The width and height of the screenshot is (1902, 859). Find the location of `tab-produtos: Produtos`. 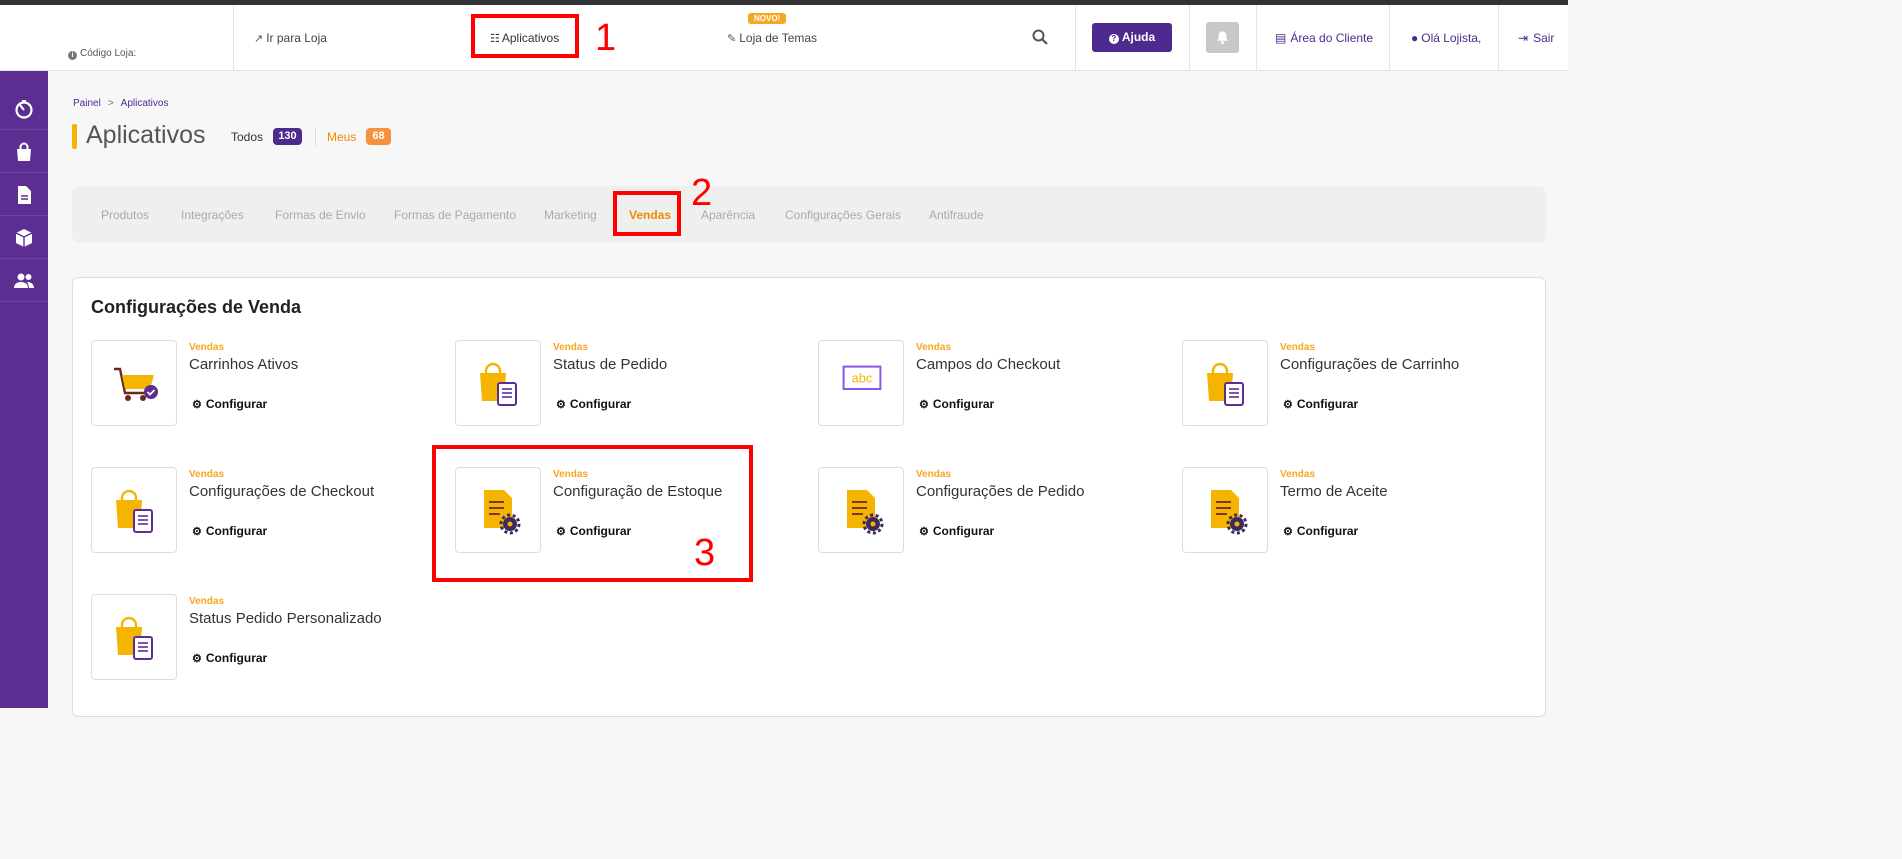

tab-produtos: Produtos is located at coordinates (125, 215).